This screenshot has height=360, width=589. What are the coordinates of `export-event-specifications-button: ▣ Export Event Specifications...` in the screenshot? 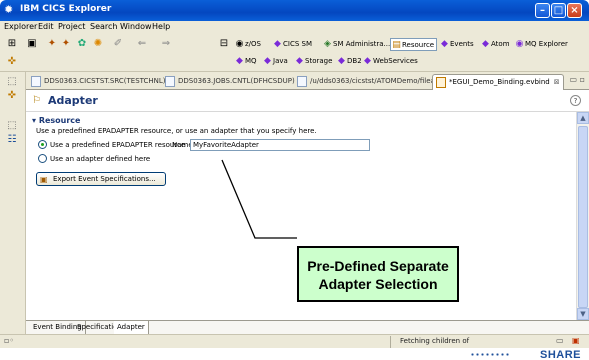 It's located at (101, 179).